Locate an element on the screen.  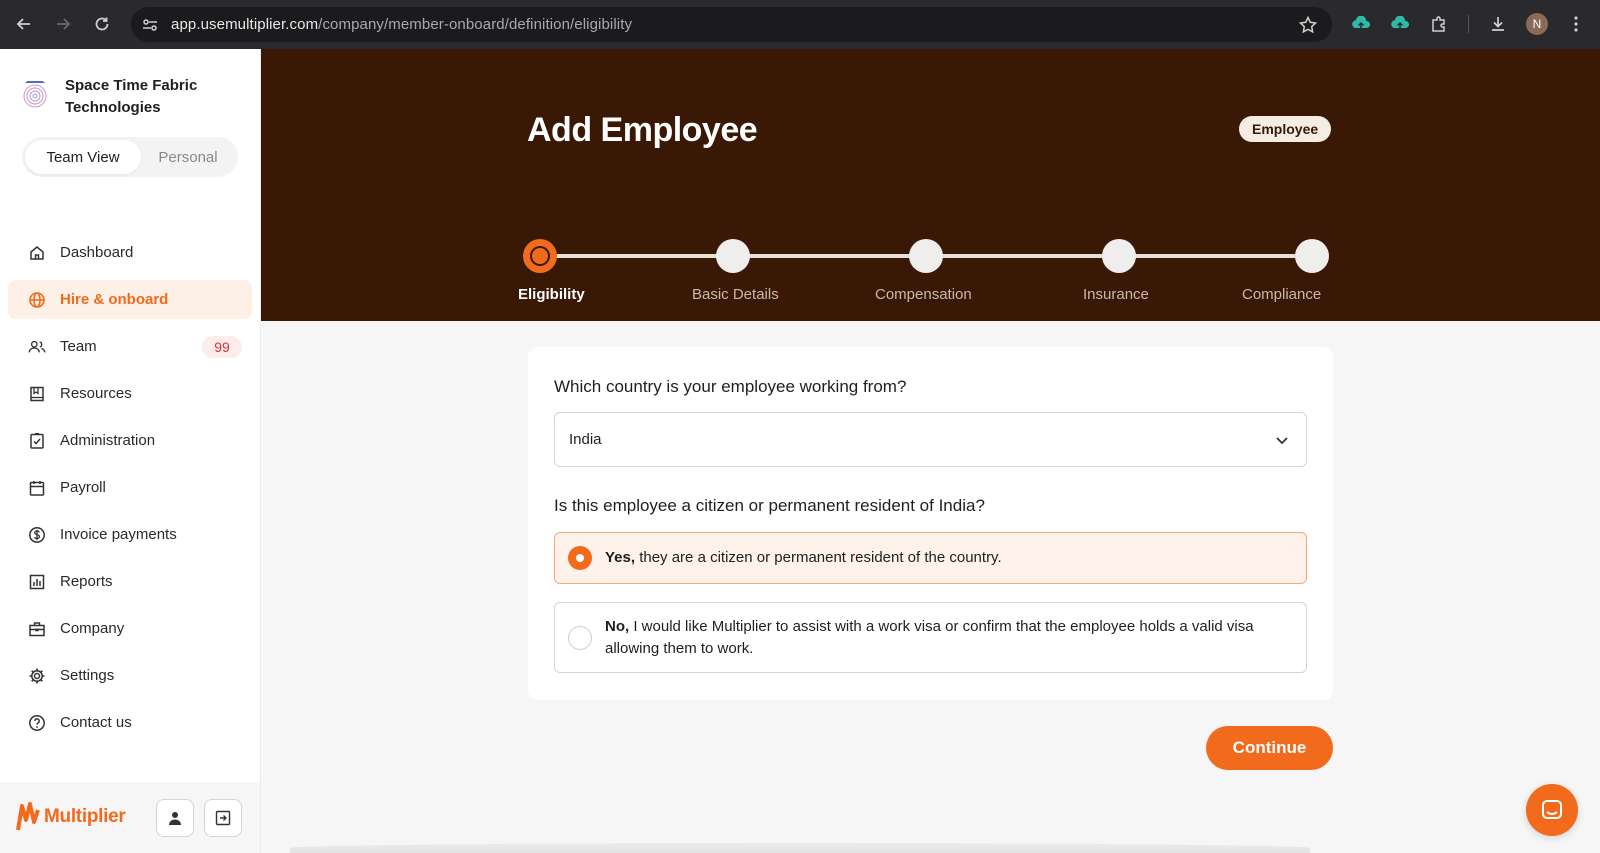
page-bottom-edge is located at coordinates (800, 848).